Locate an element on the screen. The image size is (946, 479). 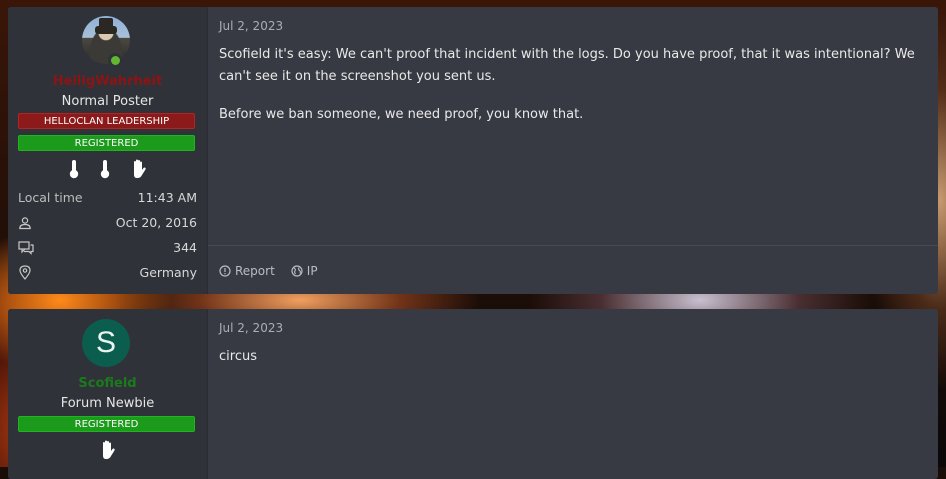
username-link: HeiligWahrheit is located at coordinates (107, 81).